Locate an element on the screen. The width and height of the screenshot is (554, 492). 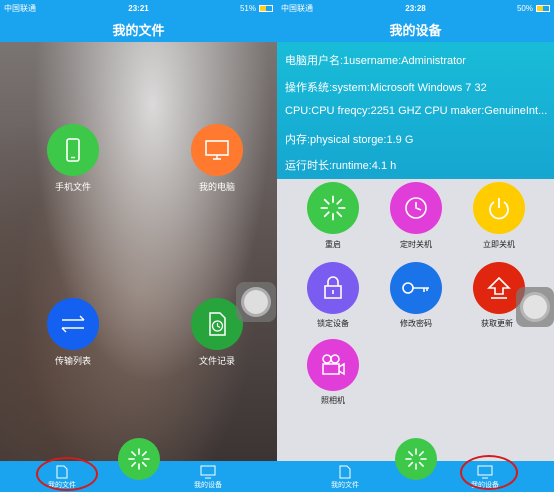
transfer-list-label: 传输列表 is located at coordinates (72, 361).